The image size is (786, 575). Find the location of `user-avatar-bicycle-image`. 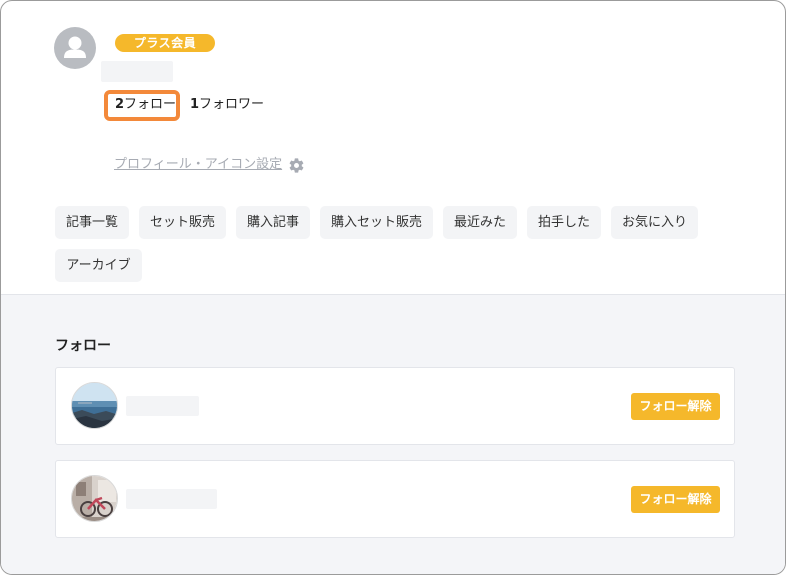

user-avatar-bicycle-image is located at coordinates (94, 498).